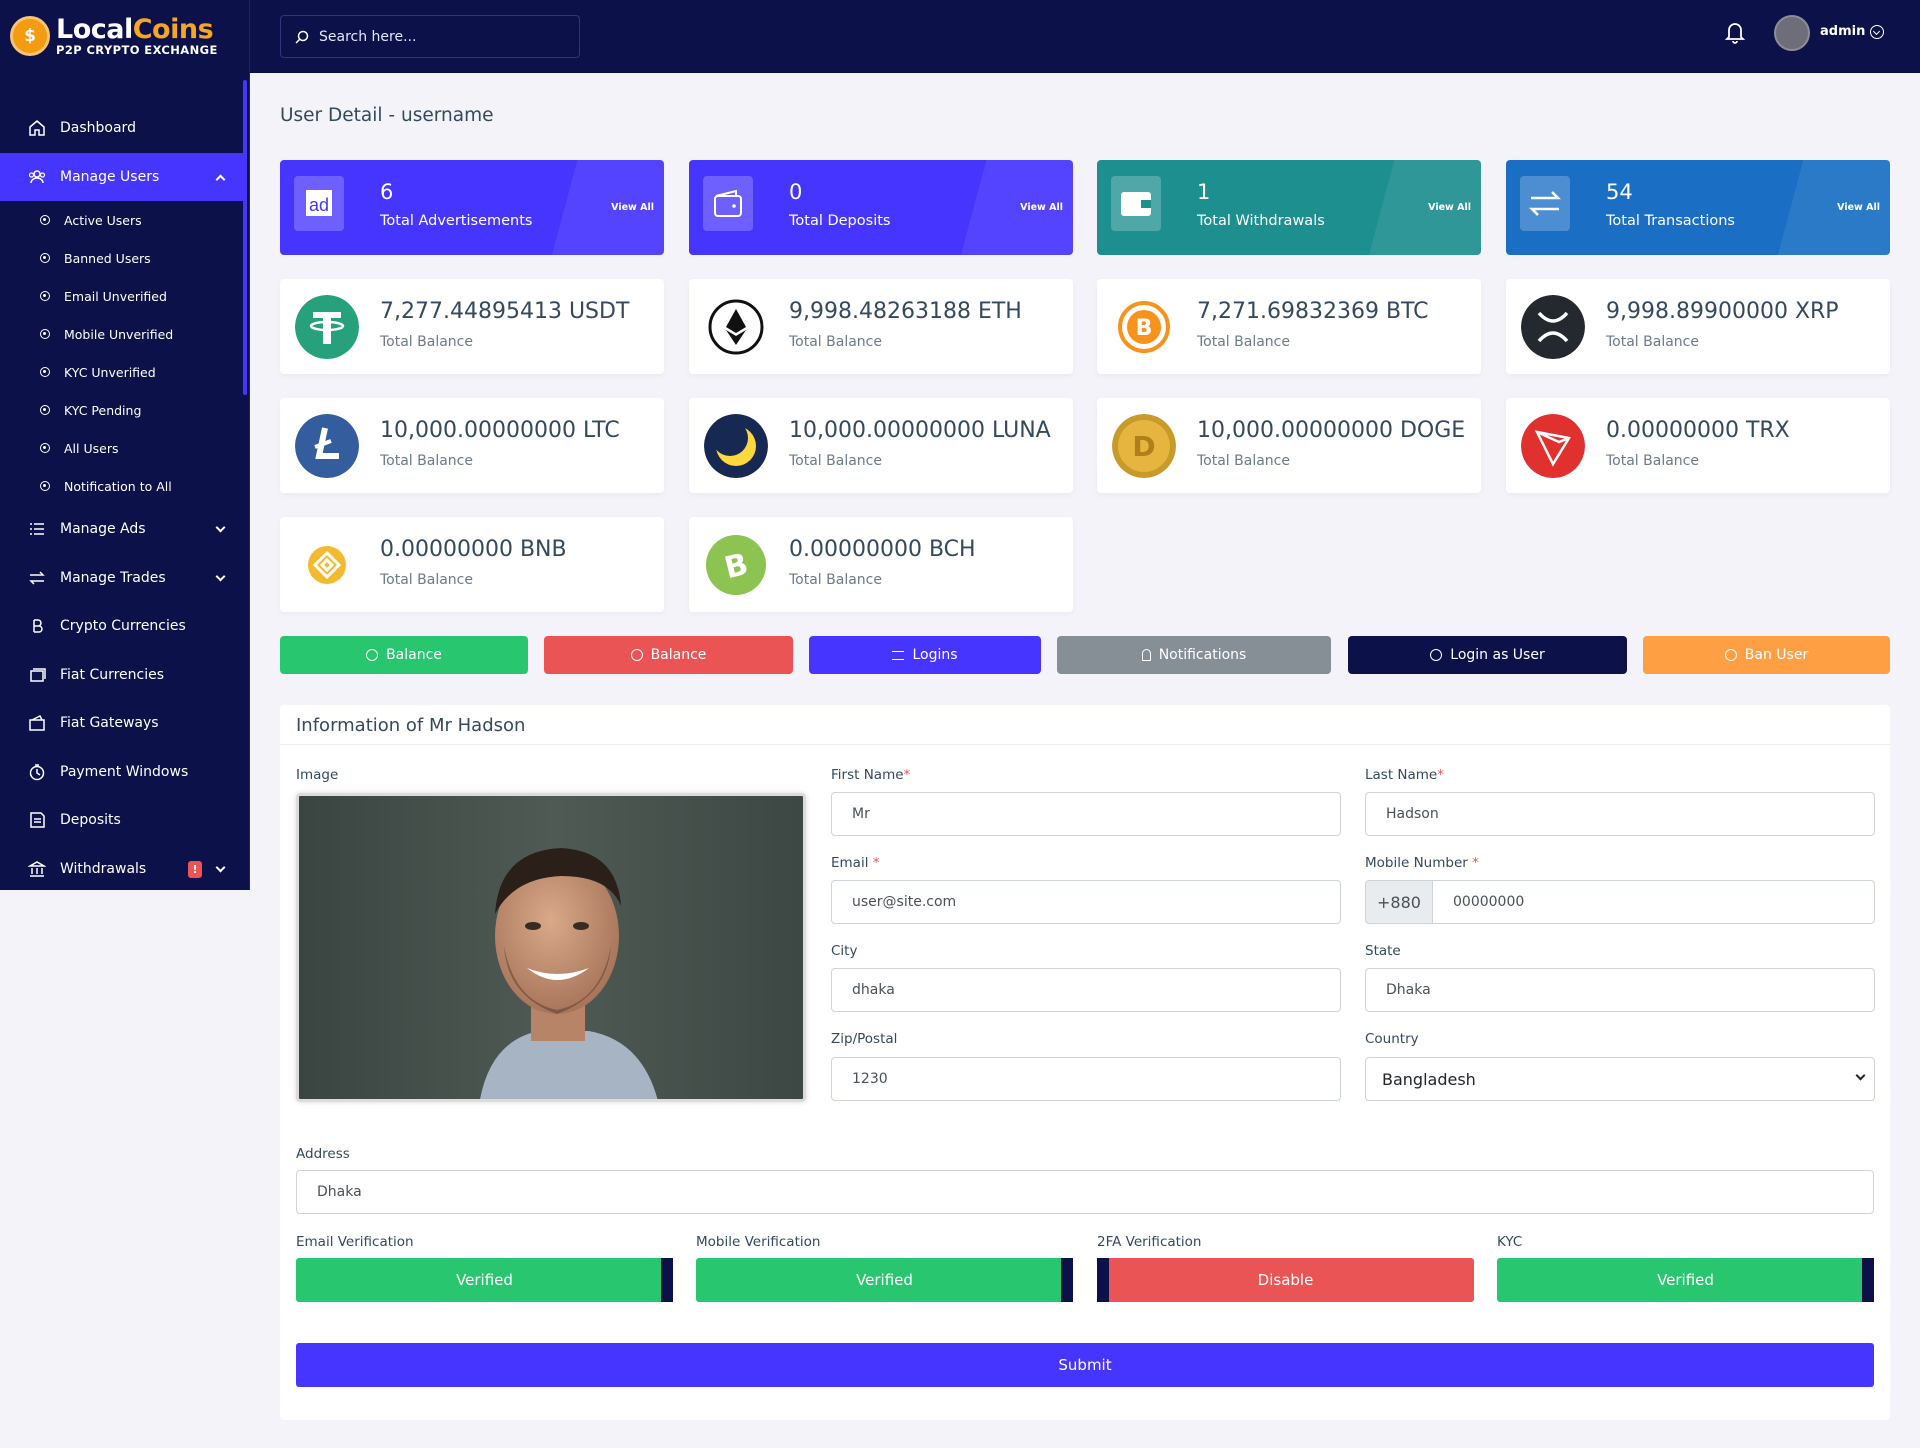 This screenshot has width=1920, height=1448. Describe the element at coordinates (473, 549) in the screenshot. I see `balance-amount: 0.00000000 BNB` at that location.